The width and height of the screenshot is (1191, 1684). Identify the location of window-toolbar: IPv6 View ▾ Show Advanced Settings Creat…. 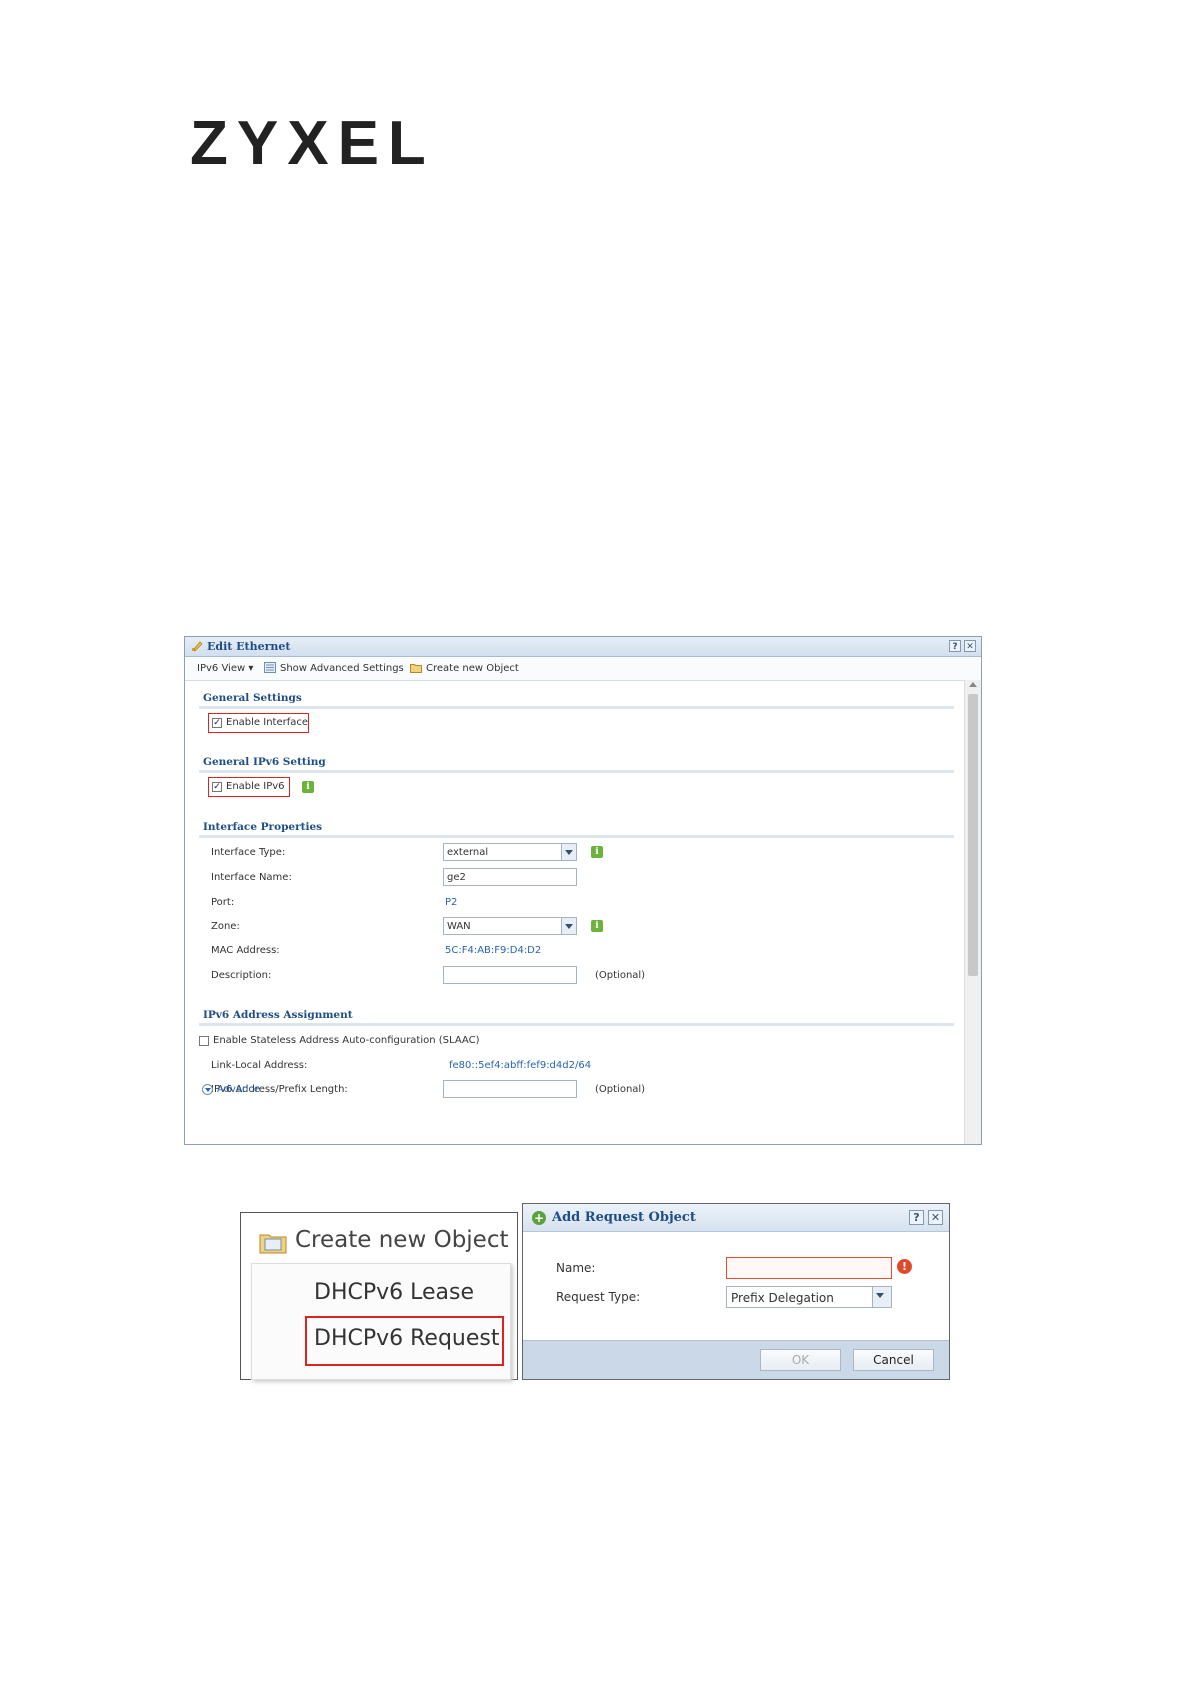
(583, 669).